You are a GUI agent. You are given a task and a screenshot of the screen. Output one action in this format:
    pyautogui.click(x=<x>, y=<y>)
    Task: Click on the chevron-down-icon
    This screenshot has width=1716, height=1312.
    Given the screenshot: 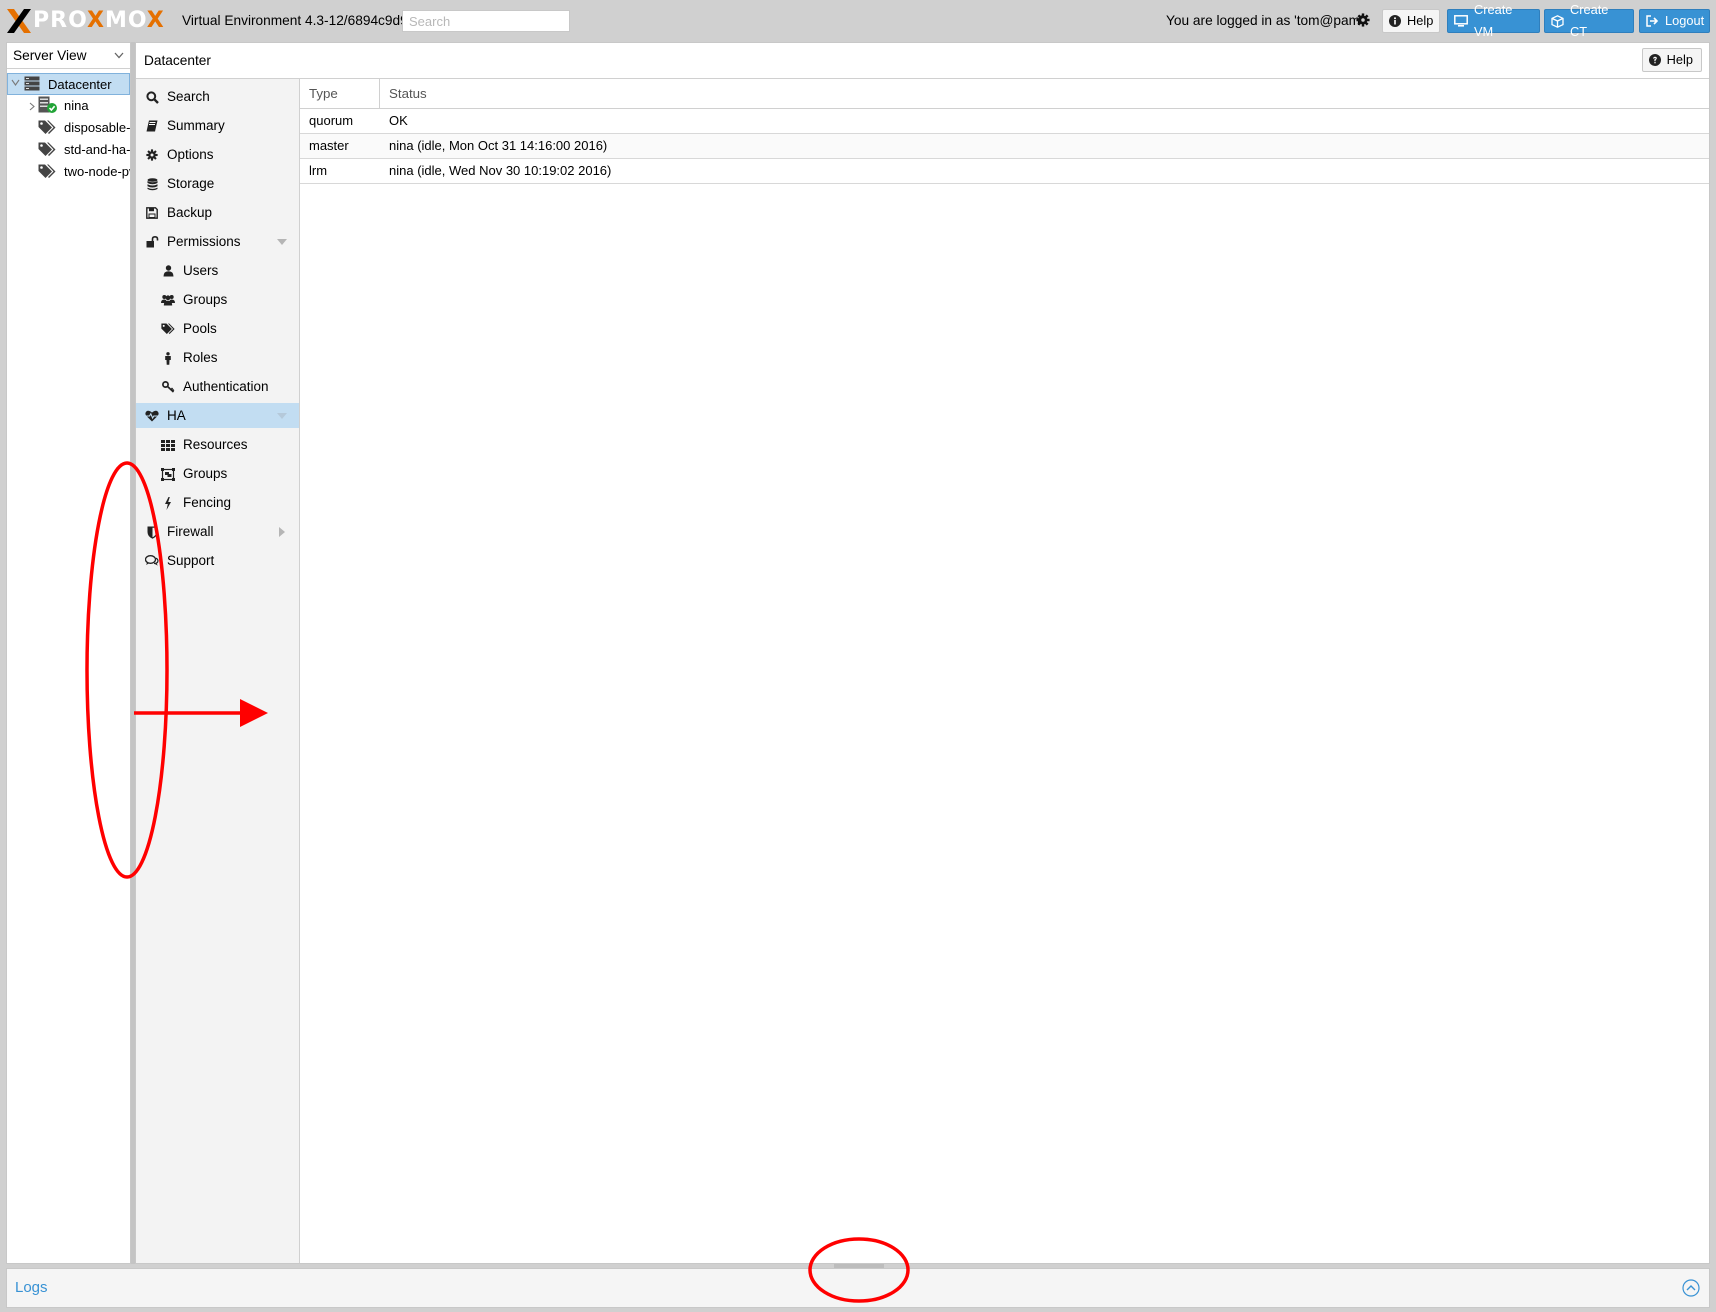 What is the action you would take?
    pyautogui.click(x=119, y=55)
    